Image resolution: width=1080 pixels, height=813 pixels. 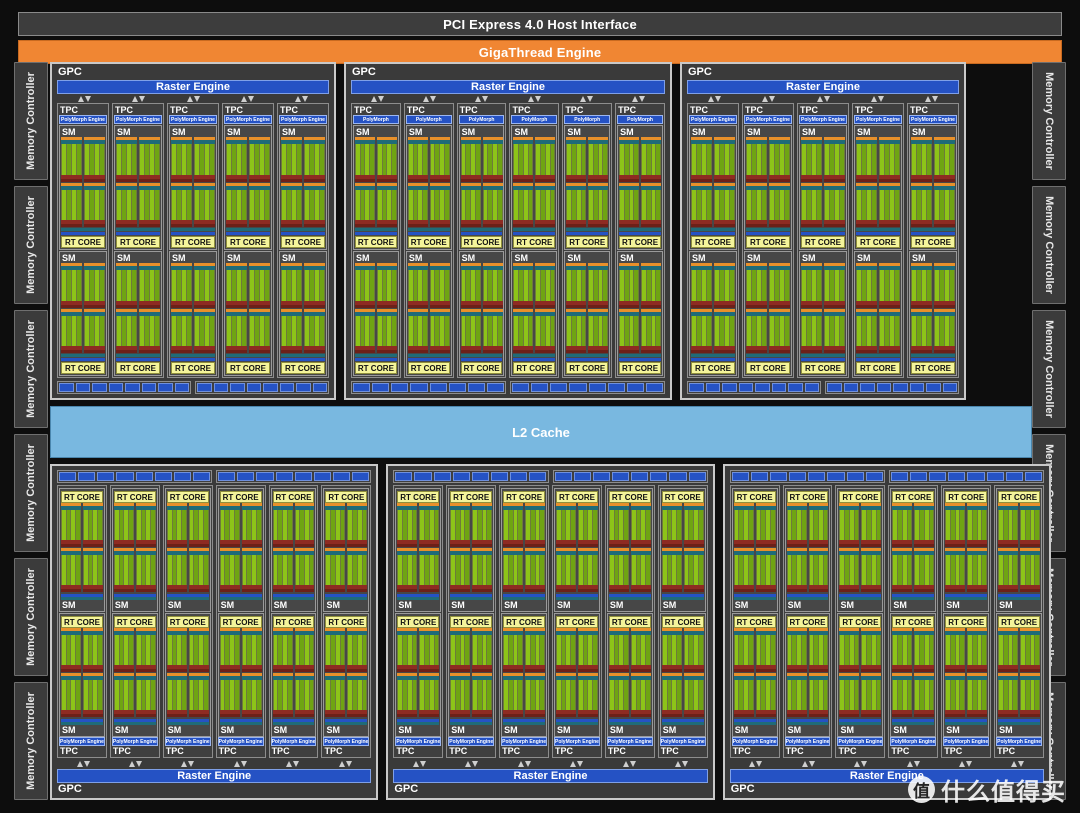 What do you see at coordinates (187, 621) in the screenshot?
I see `tpc-1-3: RT CORE SM RT CORE SM PolyMorph Engine TPC` at bounding box center [187, 621].